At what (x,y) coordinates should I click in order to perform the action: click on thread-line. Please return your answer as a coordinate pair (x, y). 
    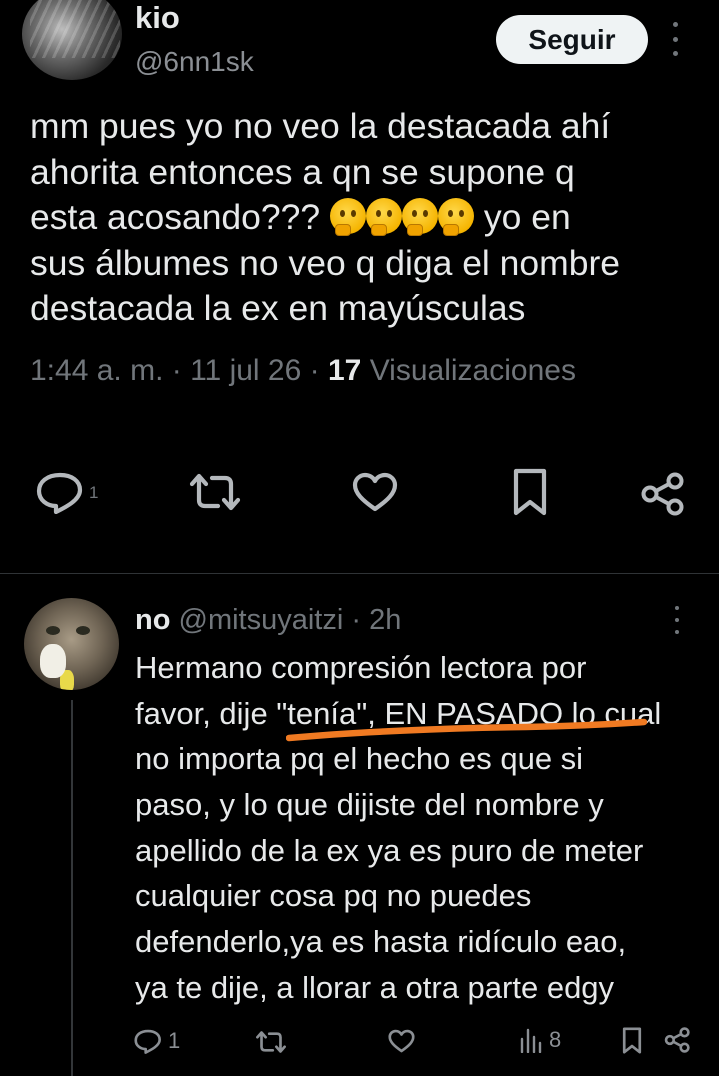
    Looking at the image, I should click on (72, 888).